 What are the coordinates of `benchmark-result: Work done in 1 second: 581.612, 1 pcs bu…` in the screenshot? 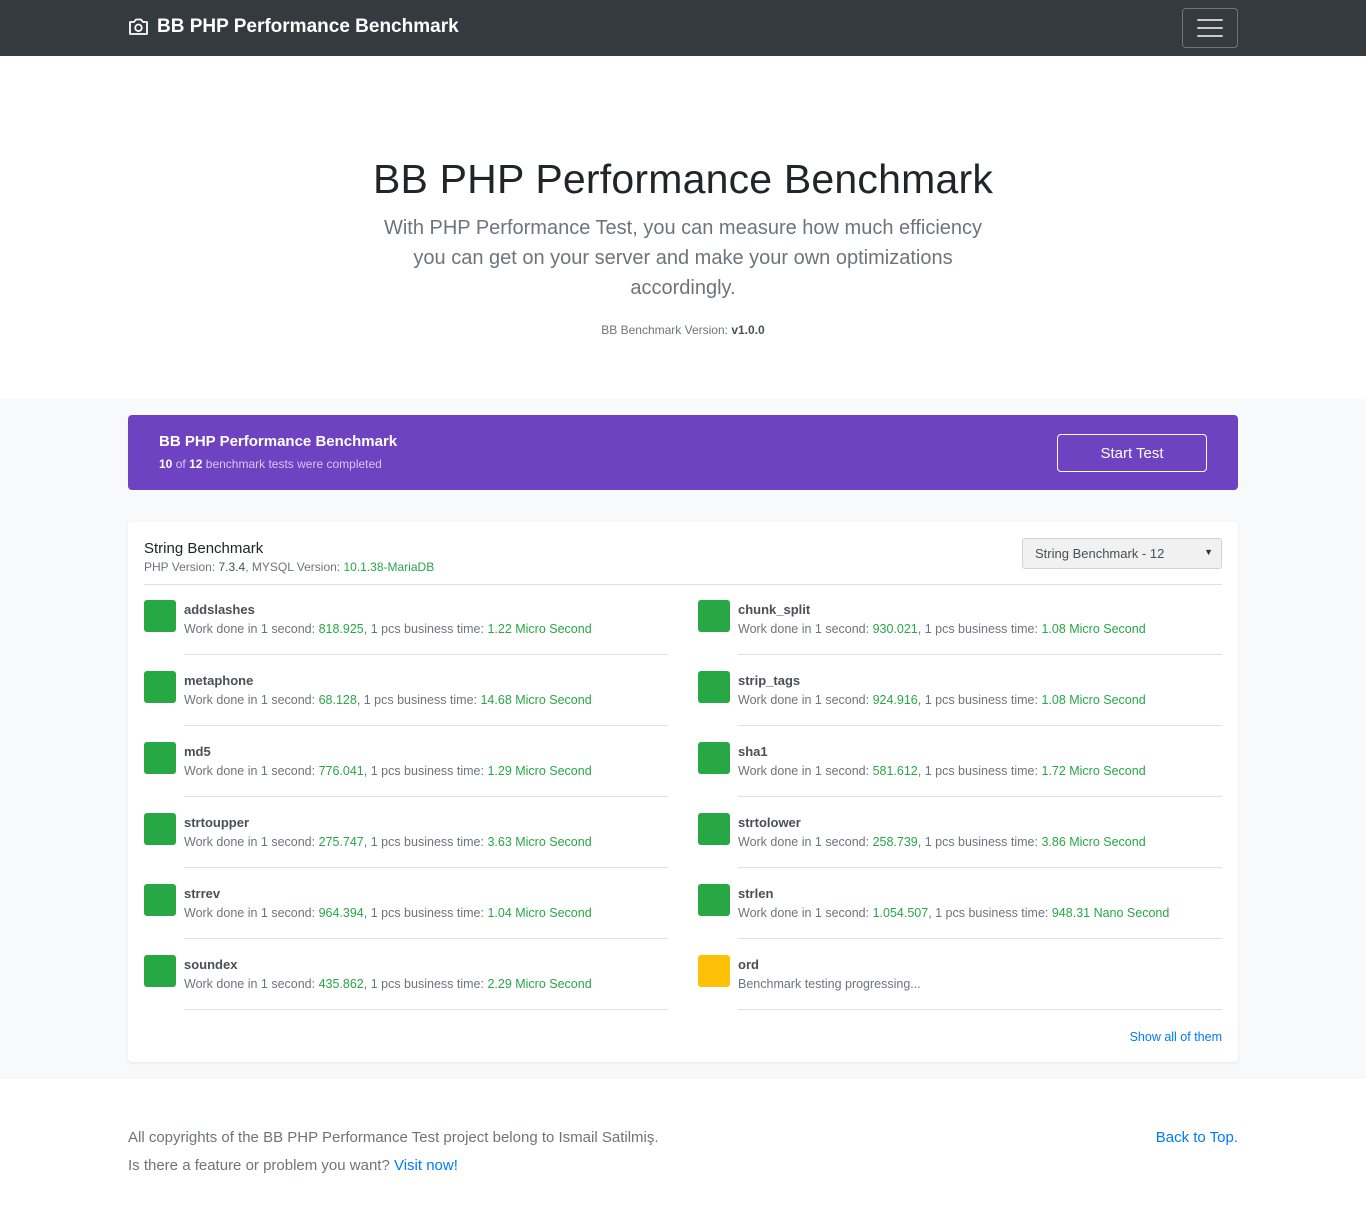 It's located at (942, 771).